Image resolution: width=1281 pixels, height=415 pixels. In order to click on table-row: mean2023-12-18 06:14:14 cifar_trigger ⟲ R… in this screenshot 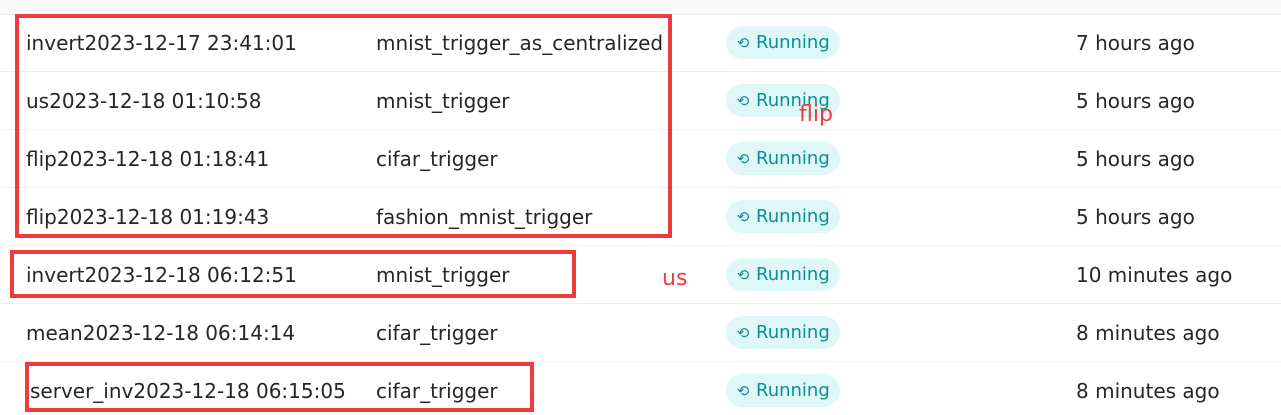, I will do `click(640, 333)`.